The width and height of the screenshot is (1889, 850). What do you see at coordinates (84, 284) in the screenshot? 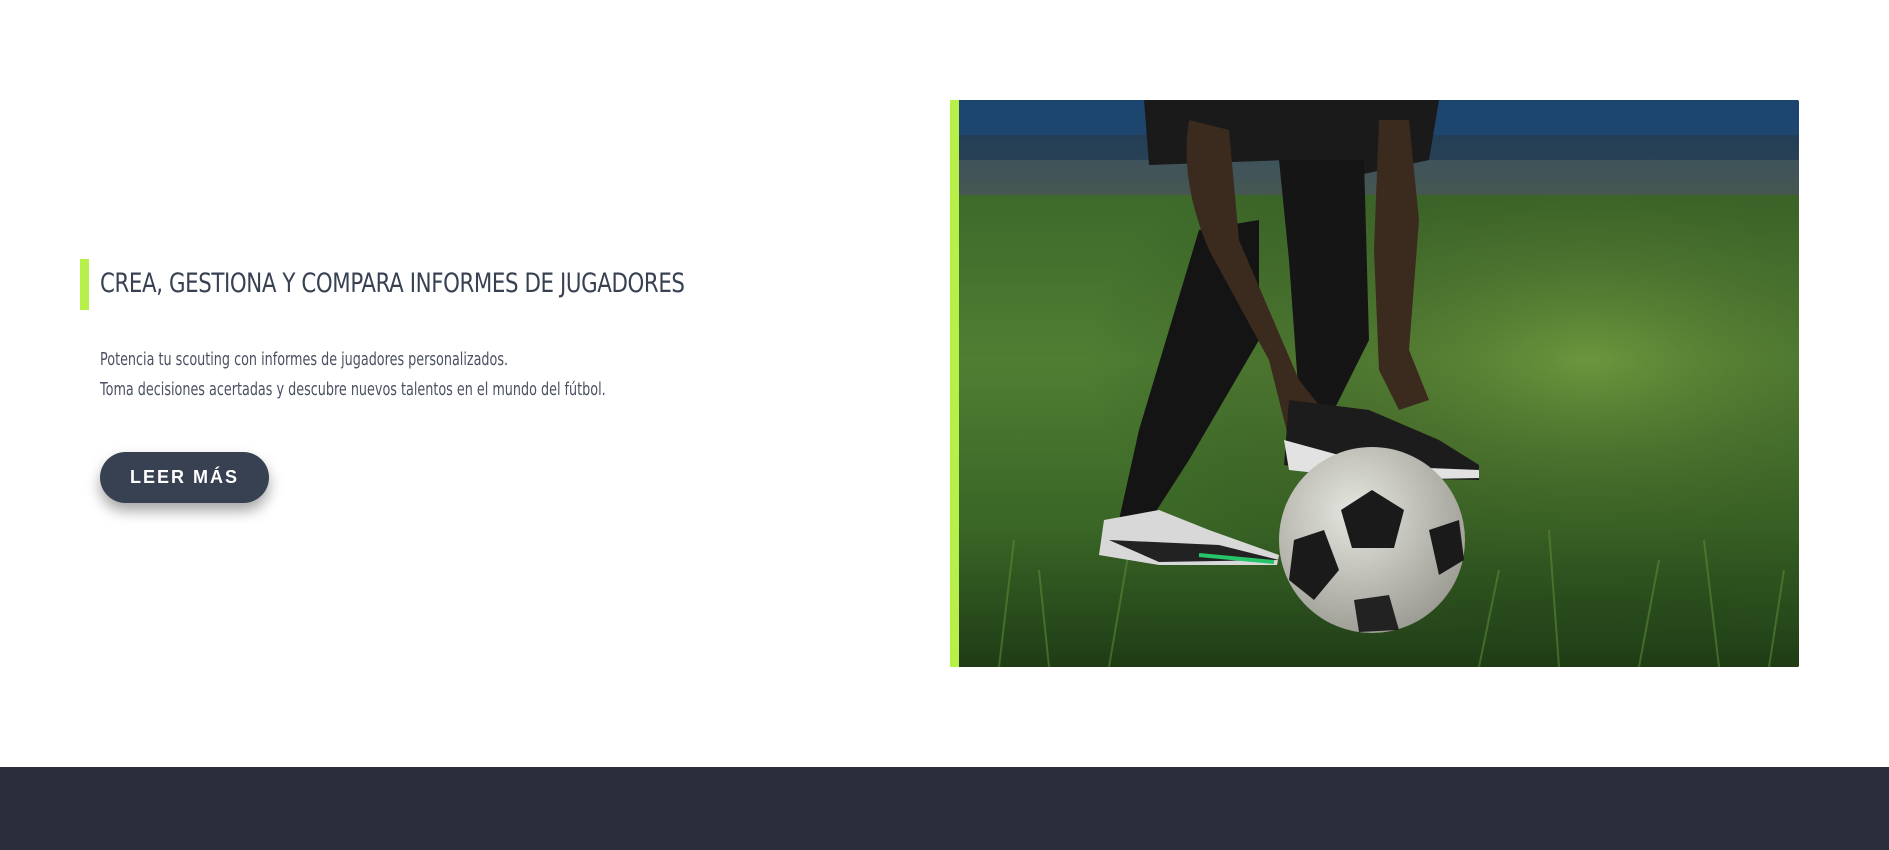
I see `heading-accent-bar` at bounding box center [84, 284].